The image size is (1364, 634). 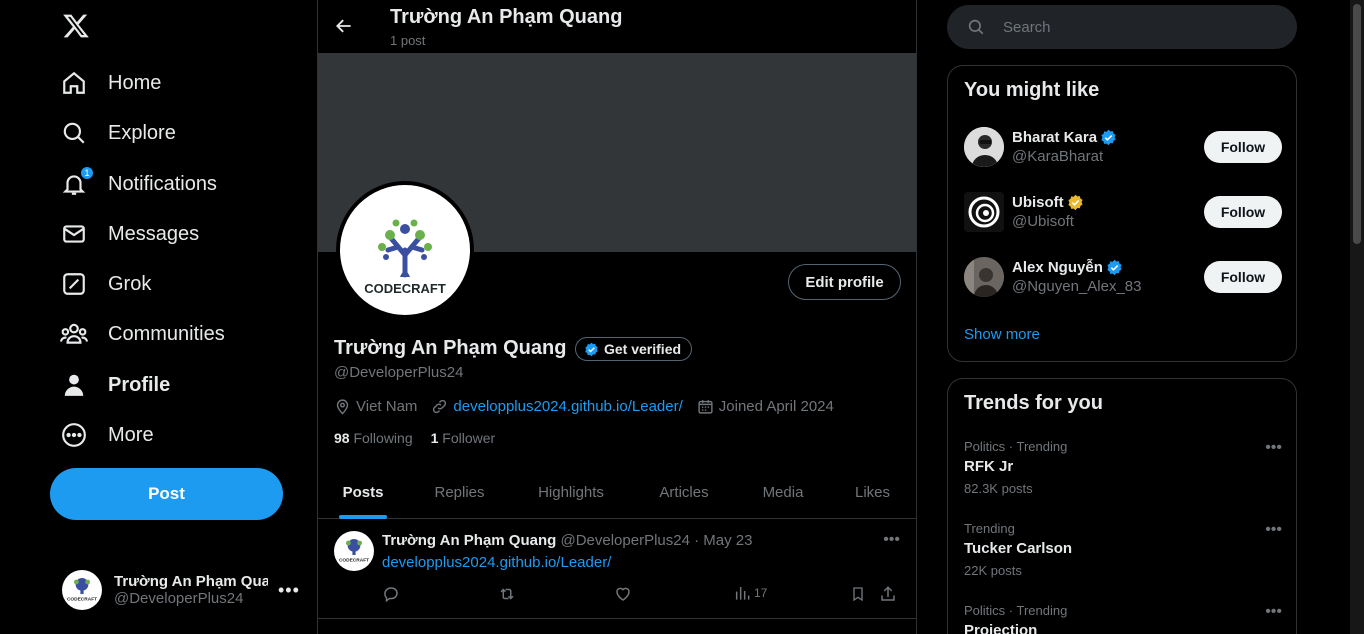 I want to click on trend-category: Trending, so click(x=989, y=528).